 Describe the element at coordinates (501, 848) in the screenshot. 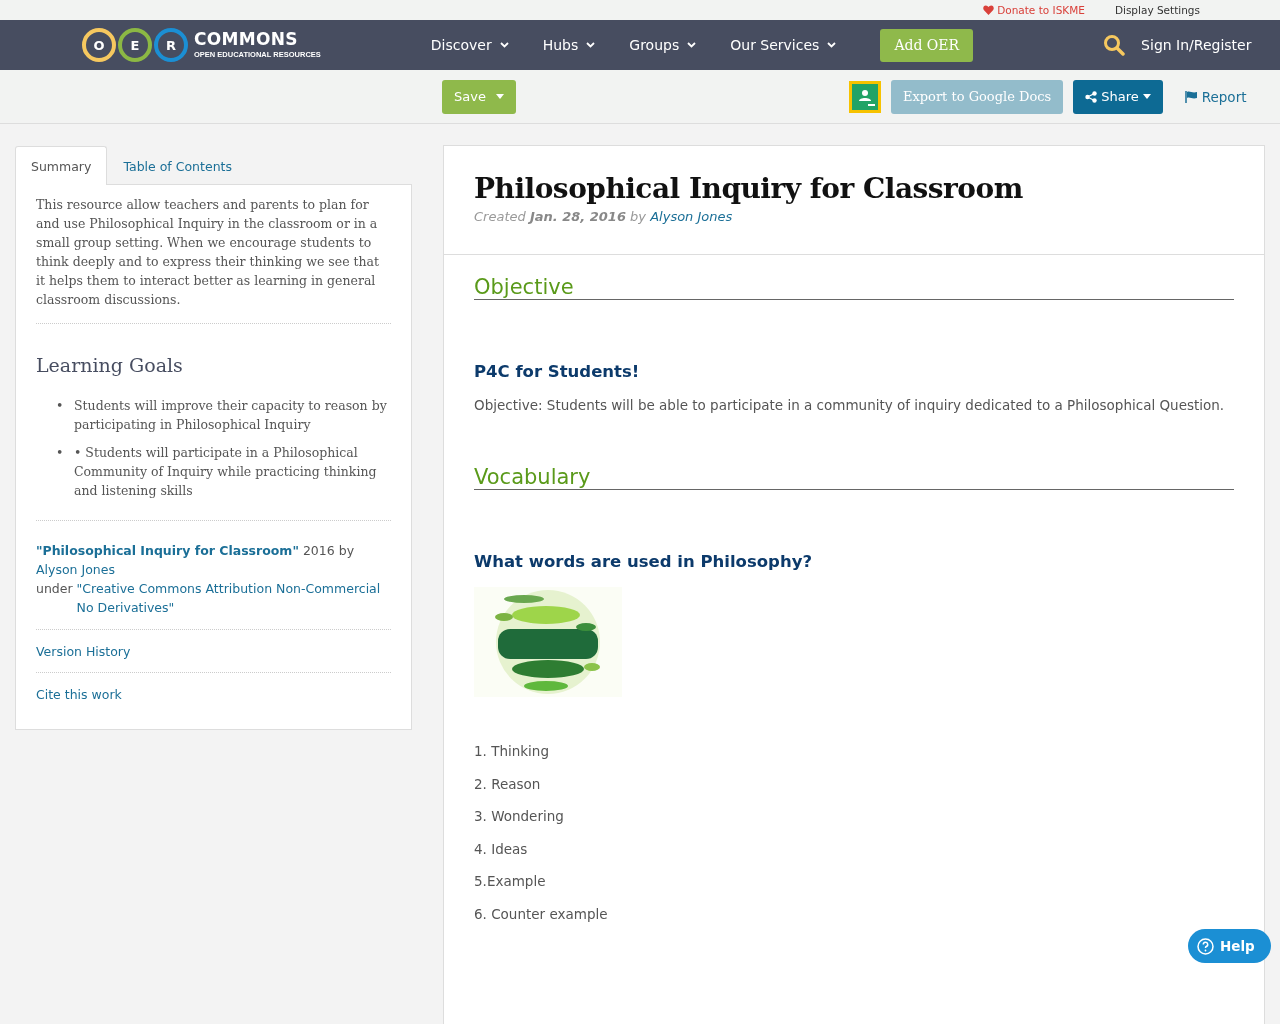

I see `list-item: 4. Ideas` at that location.